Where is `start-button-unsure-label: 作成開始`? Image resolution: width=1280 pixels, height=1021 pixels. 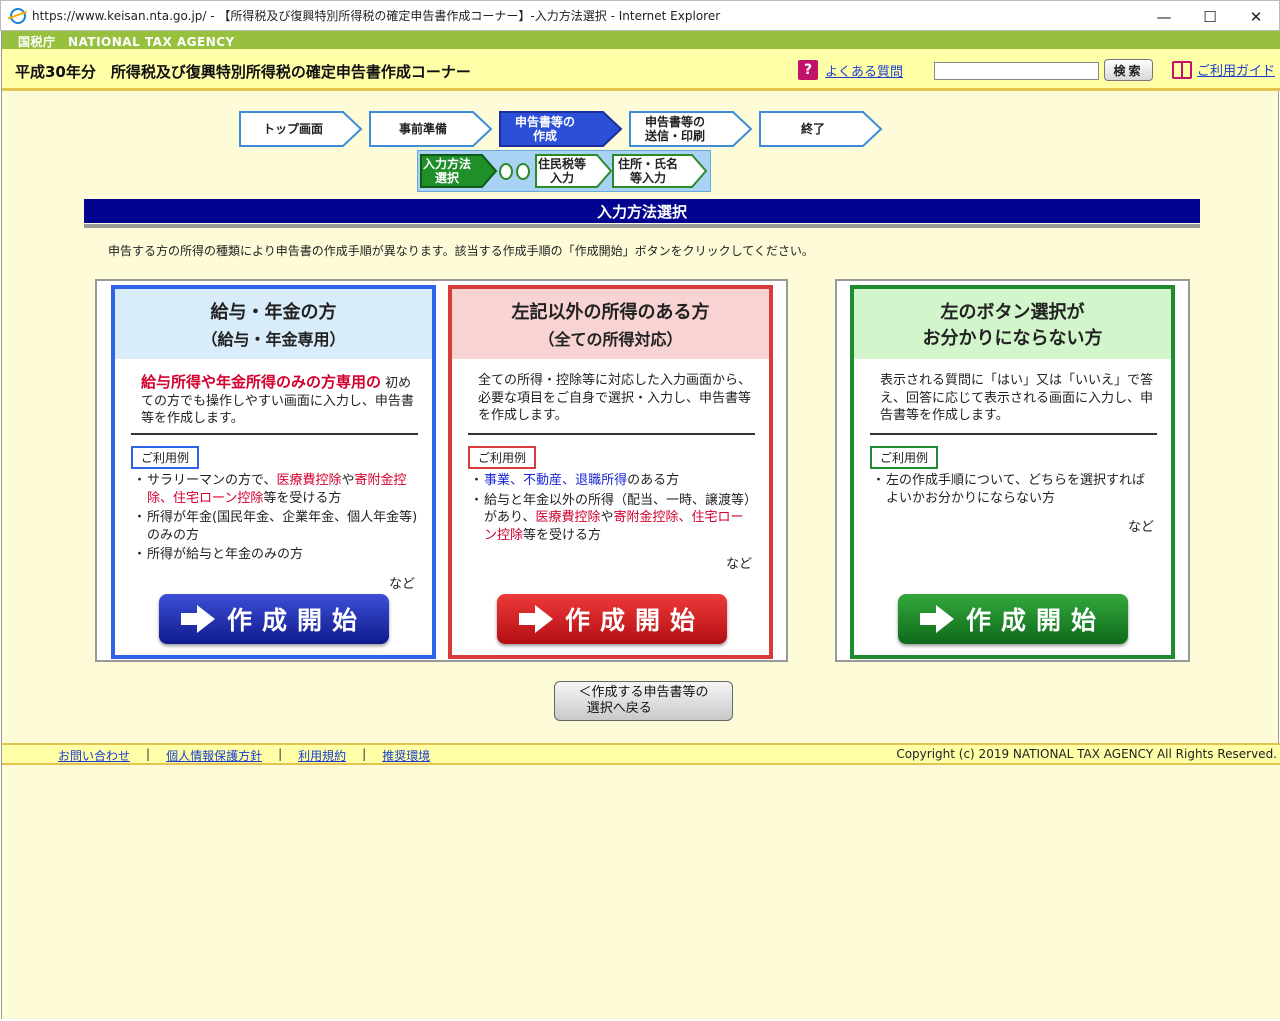 start-button-unsure-label: 作成開始 is located at coordinates (1035, 620).